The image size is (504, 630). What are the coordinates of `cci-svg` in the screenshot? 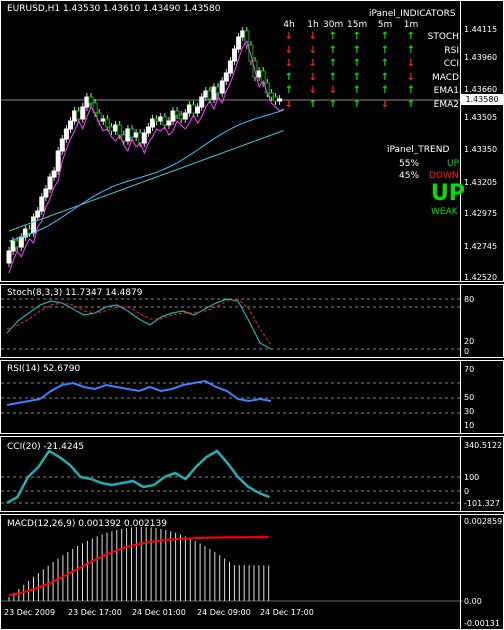 It's located at (232, 477).